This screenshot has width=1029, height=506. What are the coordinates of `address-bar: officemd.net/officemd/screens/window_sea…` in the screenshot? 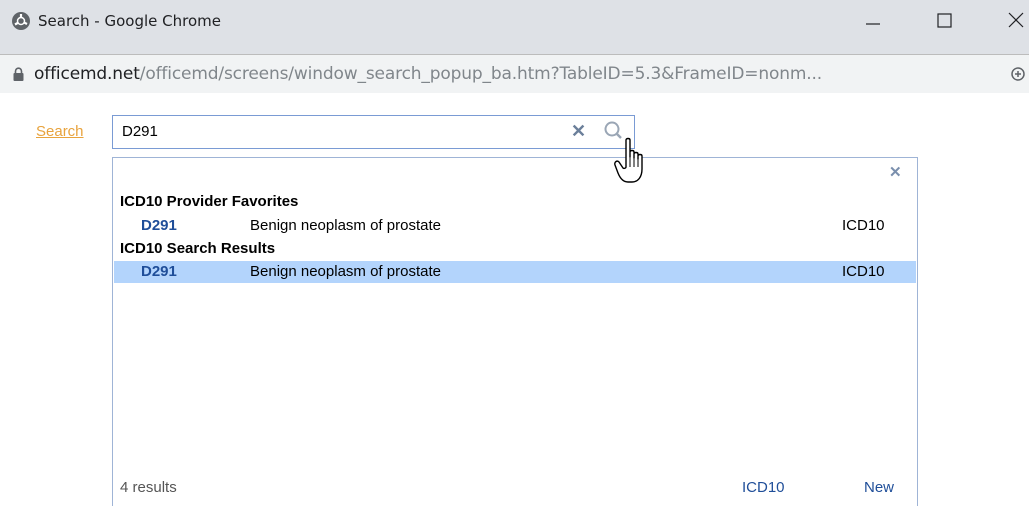 It's located at (514, 74).